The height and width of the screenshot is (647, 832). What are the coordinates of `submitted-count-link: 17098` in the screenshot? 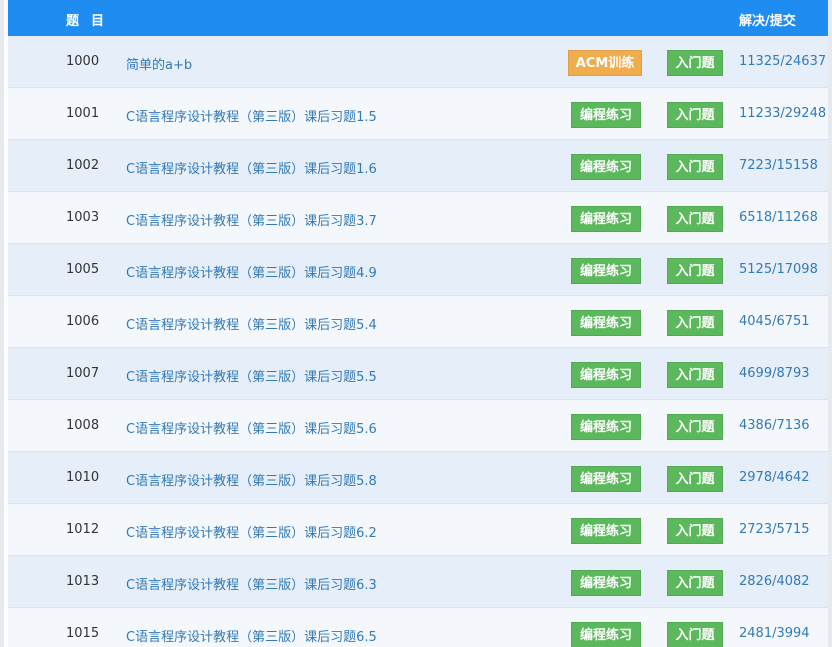 It's located at (796, 269).